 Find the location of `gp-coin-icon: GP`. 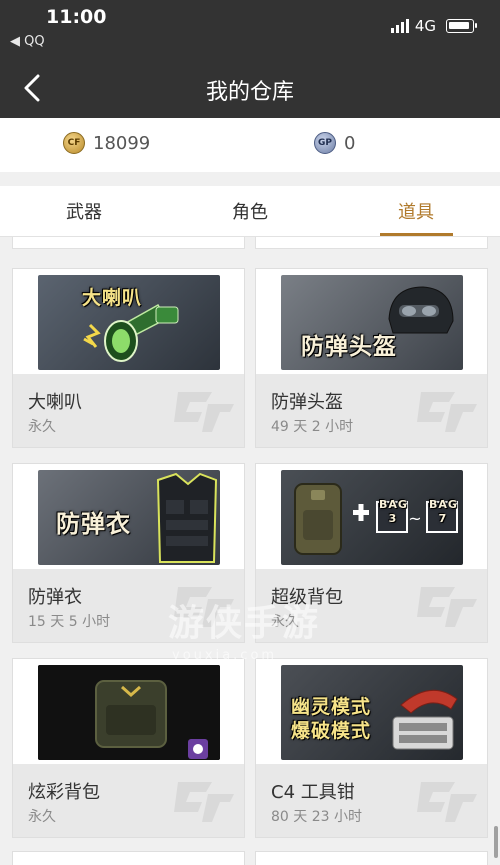

gp-coin-icon: GP is located at coordinates (325, 143).